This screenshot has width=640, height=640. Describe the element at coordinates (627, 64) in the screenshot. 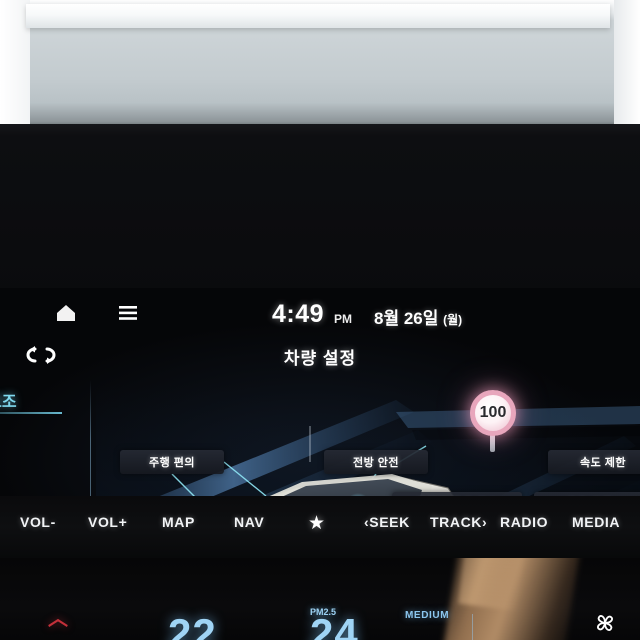

I see `wall-right-edge` at that location.